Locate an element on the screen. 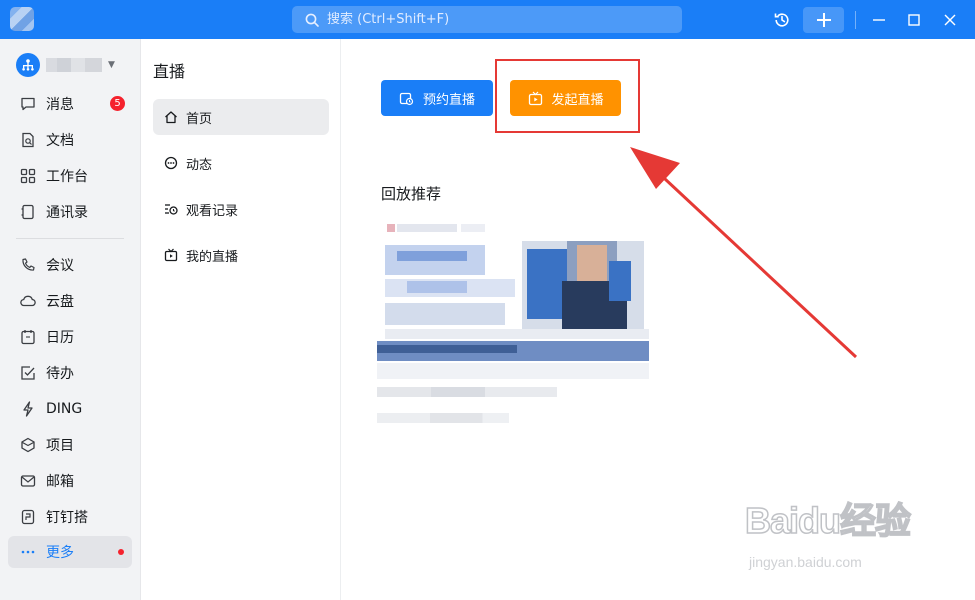 The height and width of the screenshot is (600, 975). create-button is located at coordinates (823, 20).